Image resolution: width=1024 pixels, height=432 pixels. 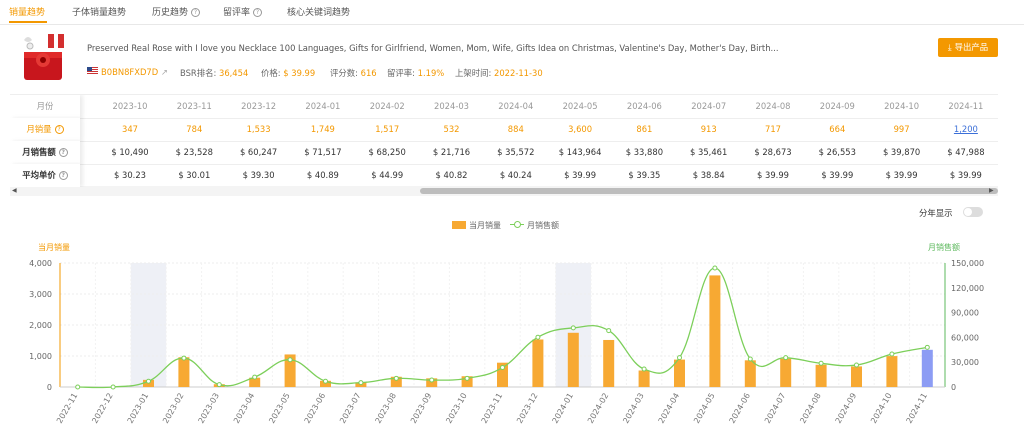 What do you see at coordinates (967, 288) in the screenshot?
I see `y-right-tick-label: 120,000` at bounding box center [967, 288].